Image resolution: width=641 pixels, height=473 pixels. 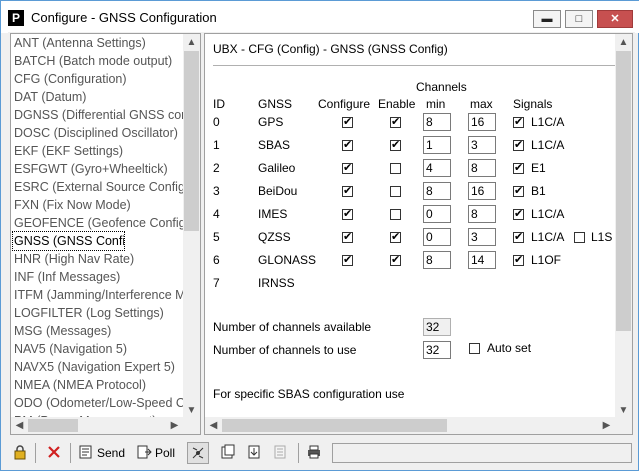 What do you see at coordinates (98, 79) in the screenshot?
I see `message-list-item: CFG (Configuration)` at bounding box center [98, 79].